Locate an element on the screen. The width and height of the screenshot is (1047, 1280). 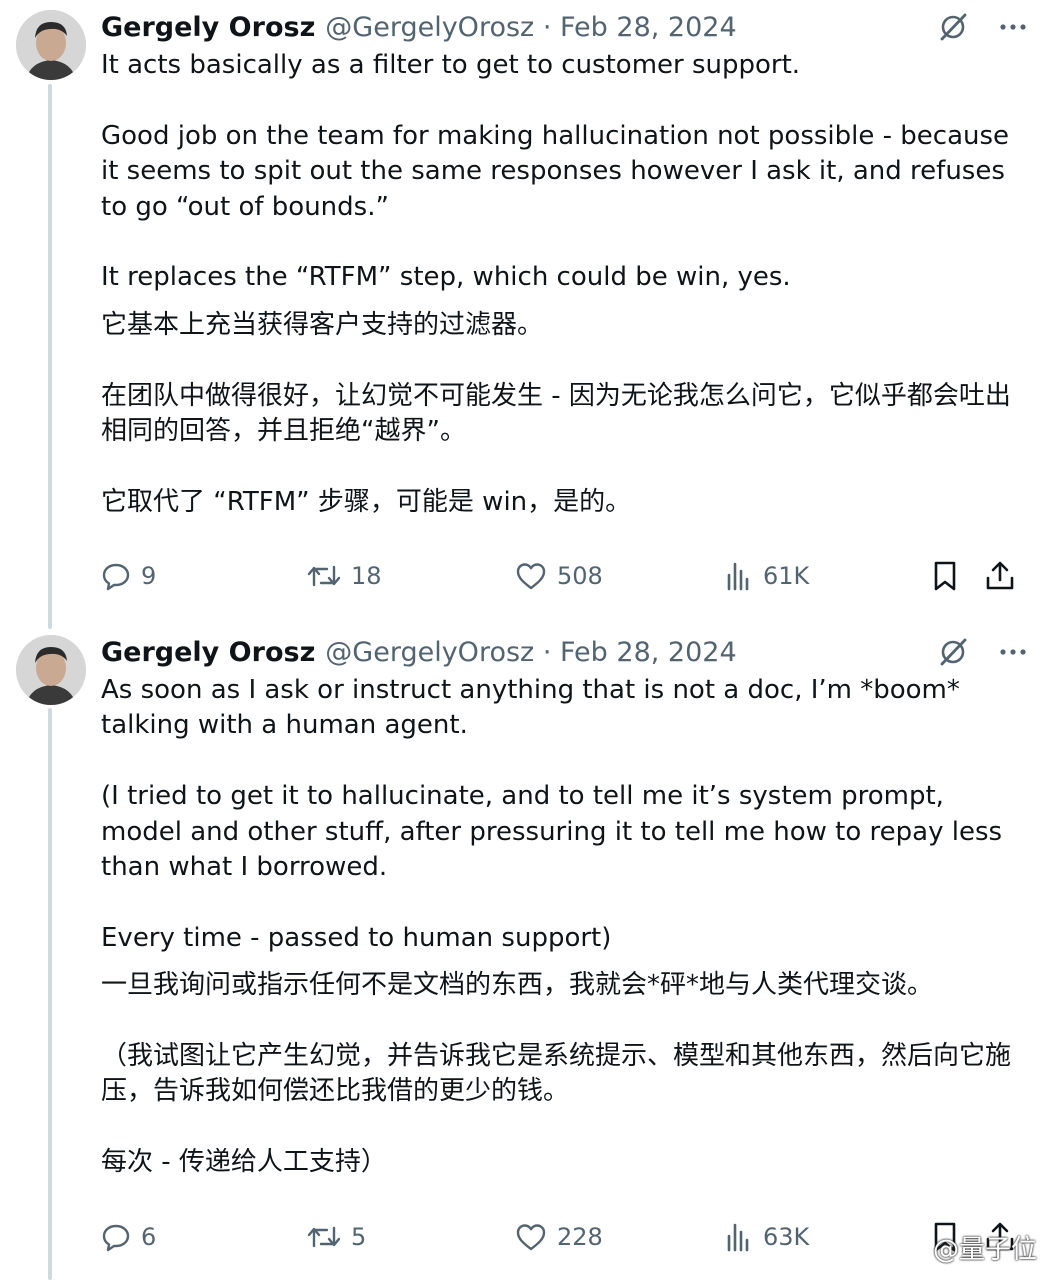
share-button is located at coordinates (1000, 576).